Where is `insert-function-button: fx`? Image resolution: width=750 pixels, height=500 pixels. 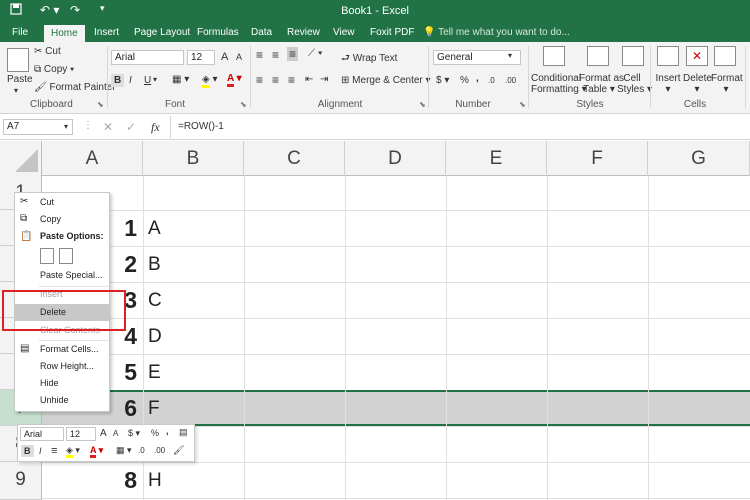
insert-function-button: fx is located at coordinates (155, 127).